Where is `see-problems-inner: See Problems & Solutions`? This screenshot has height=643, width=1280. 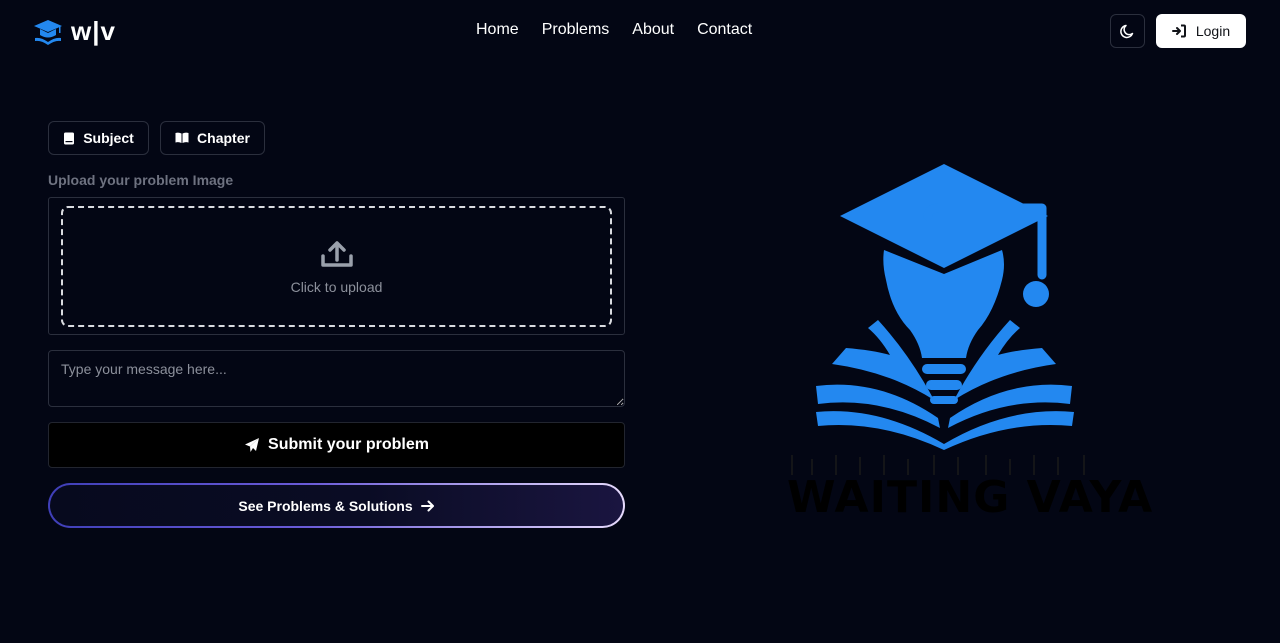 see-problems-inner: See Problems & Solutions is located at coordinates (336, 505).